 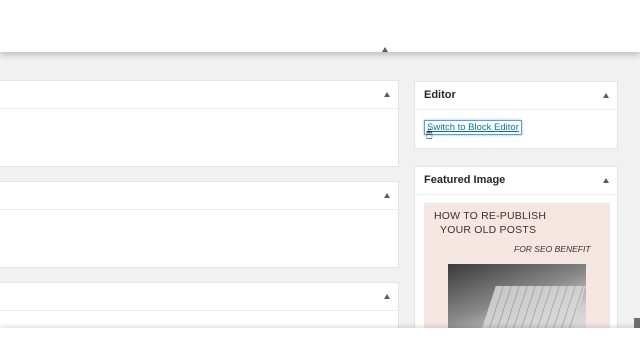 I want to click on image-text-line1: HOW TO RE-PUBLISH, so click(x=490, y=216).